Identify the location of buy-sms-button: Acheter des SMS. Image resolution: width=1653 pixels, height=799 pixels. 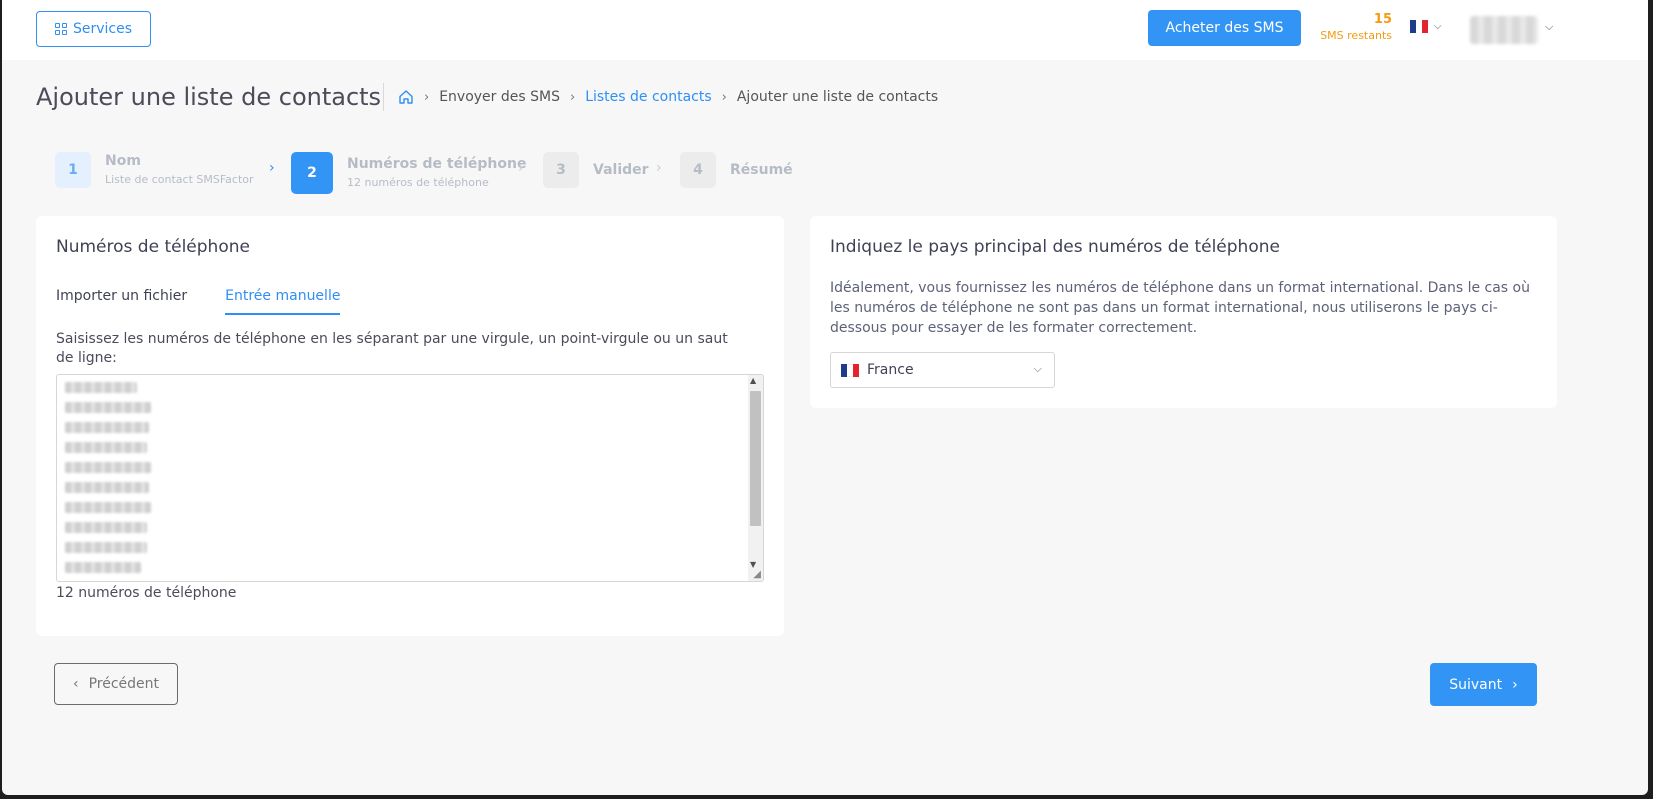
(1224, 28).